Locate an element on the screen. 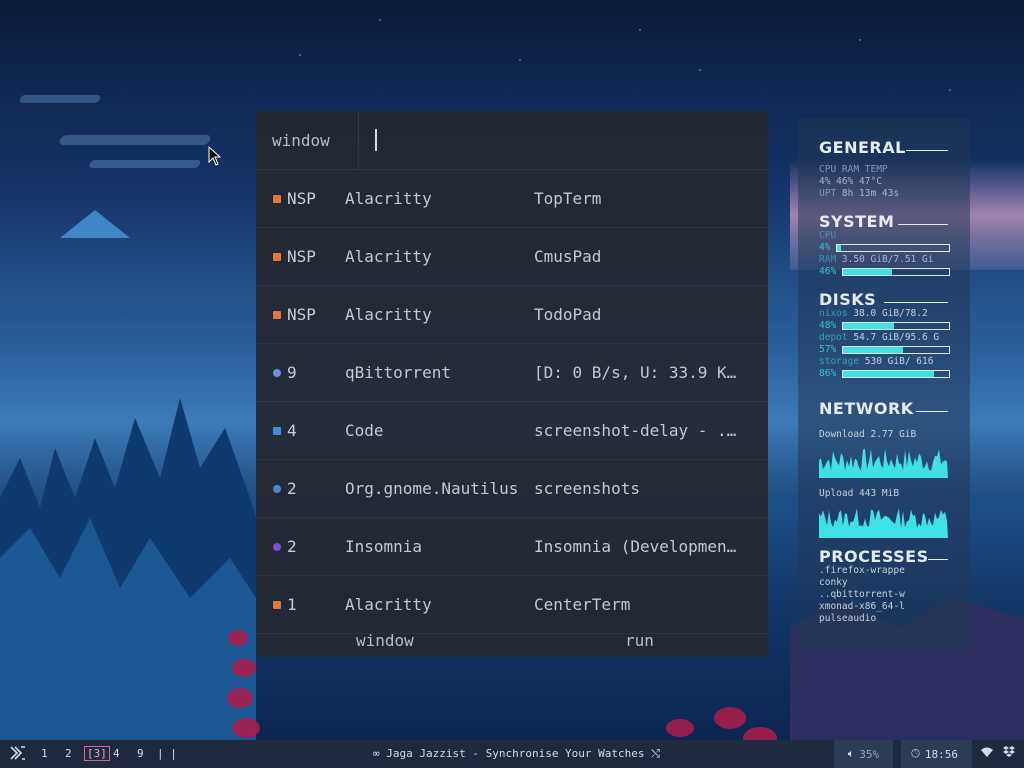 The height and width of the screenshot is (768, 1024). window-title: screenshots is located at coordinates (587, 488).